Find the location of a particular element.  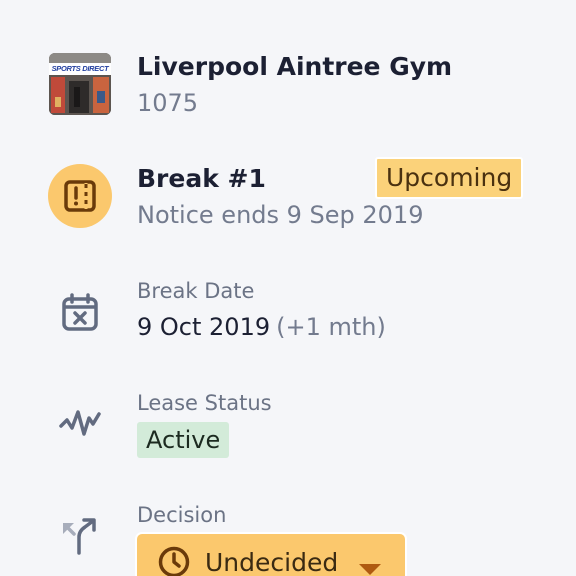

property-code: 1075 is located at coordinates (168, 103).